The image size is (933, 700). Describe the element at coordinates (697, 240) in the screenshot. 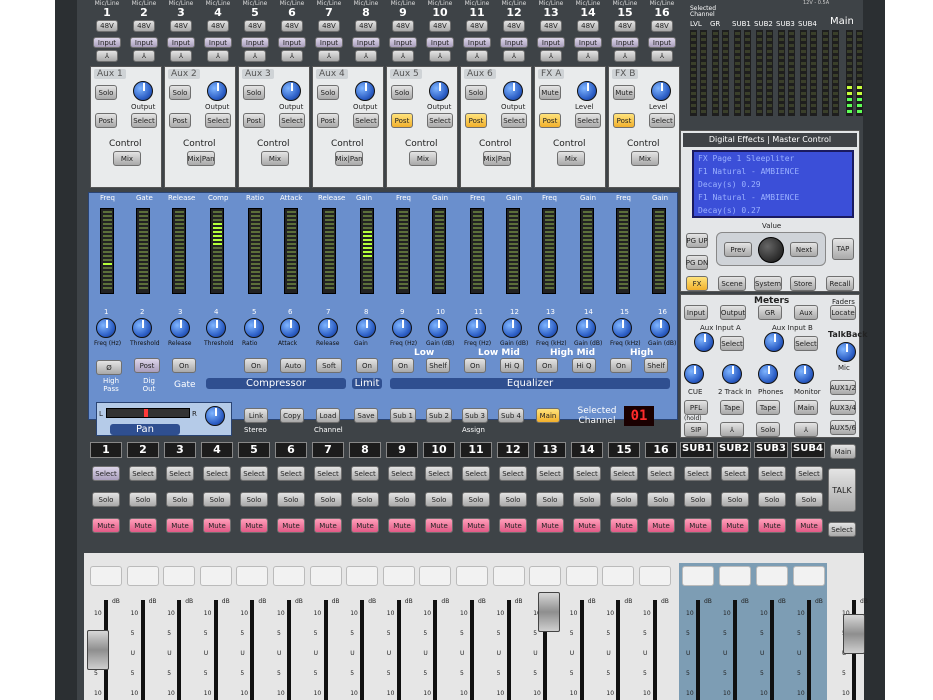

I see `page-up-button: PG UP` at that location.